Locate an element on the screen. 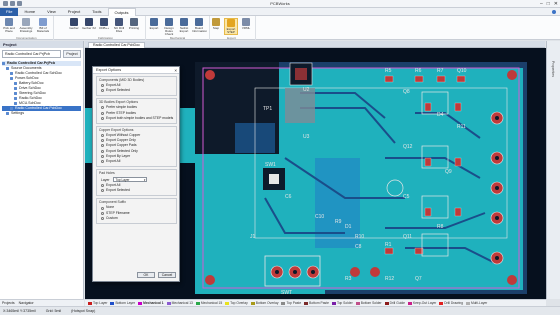  maximize-button: □ is located at coordinates (548, 4).